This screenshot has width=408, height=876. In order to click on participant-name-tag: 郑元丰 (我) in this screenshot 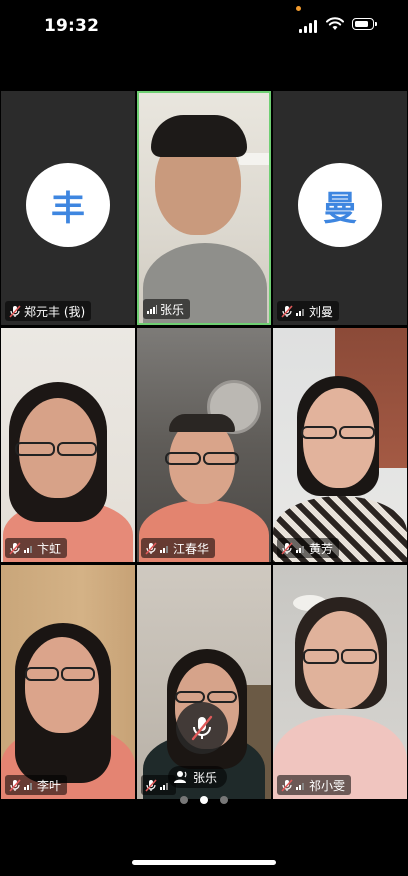, I will do `click(48, 311)`.